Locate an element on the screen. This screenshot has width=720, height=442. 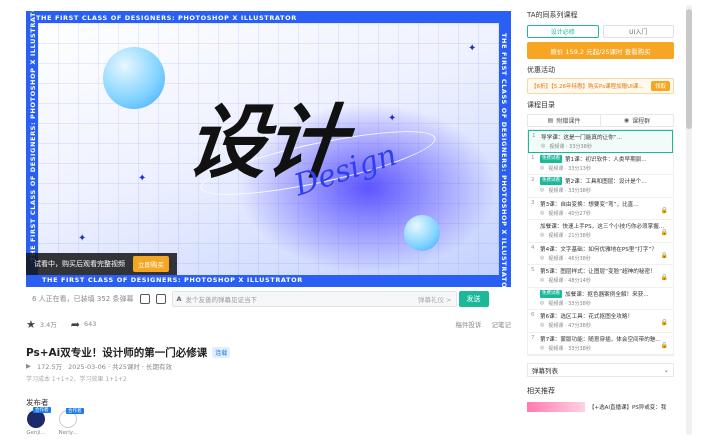
recommend-thumbnail is located at coordinates (556, 407).